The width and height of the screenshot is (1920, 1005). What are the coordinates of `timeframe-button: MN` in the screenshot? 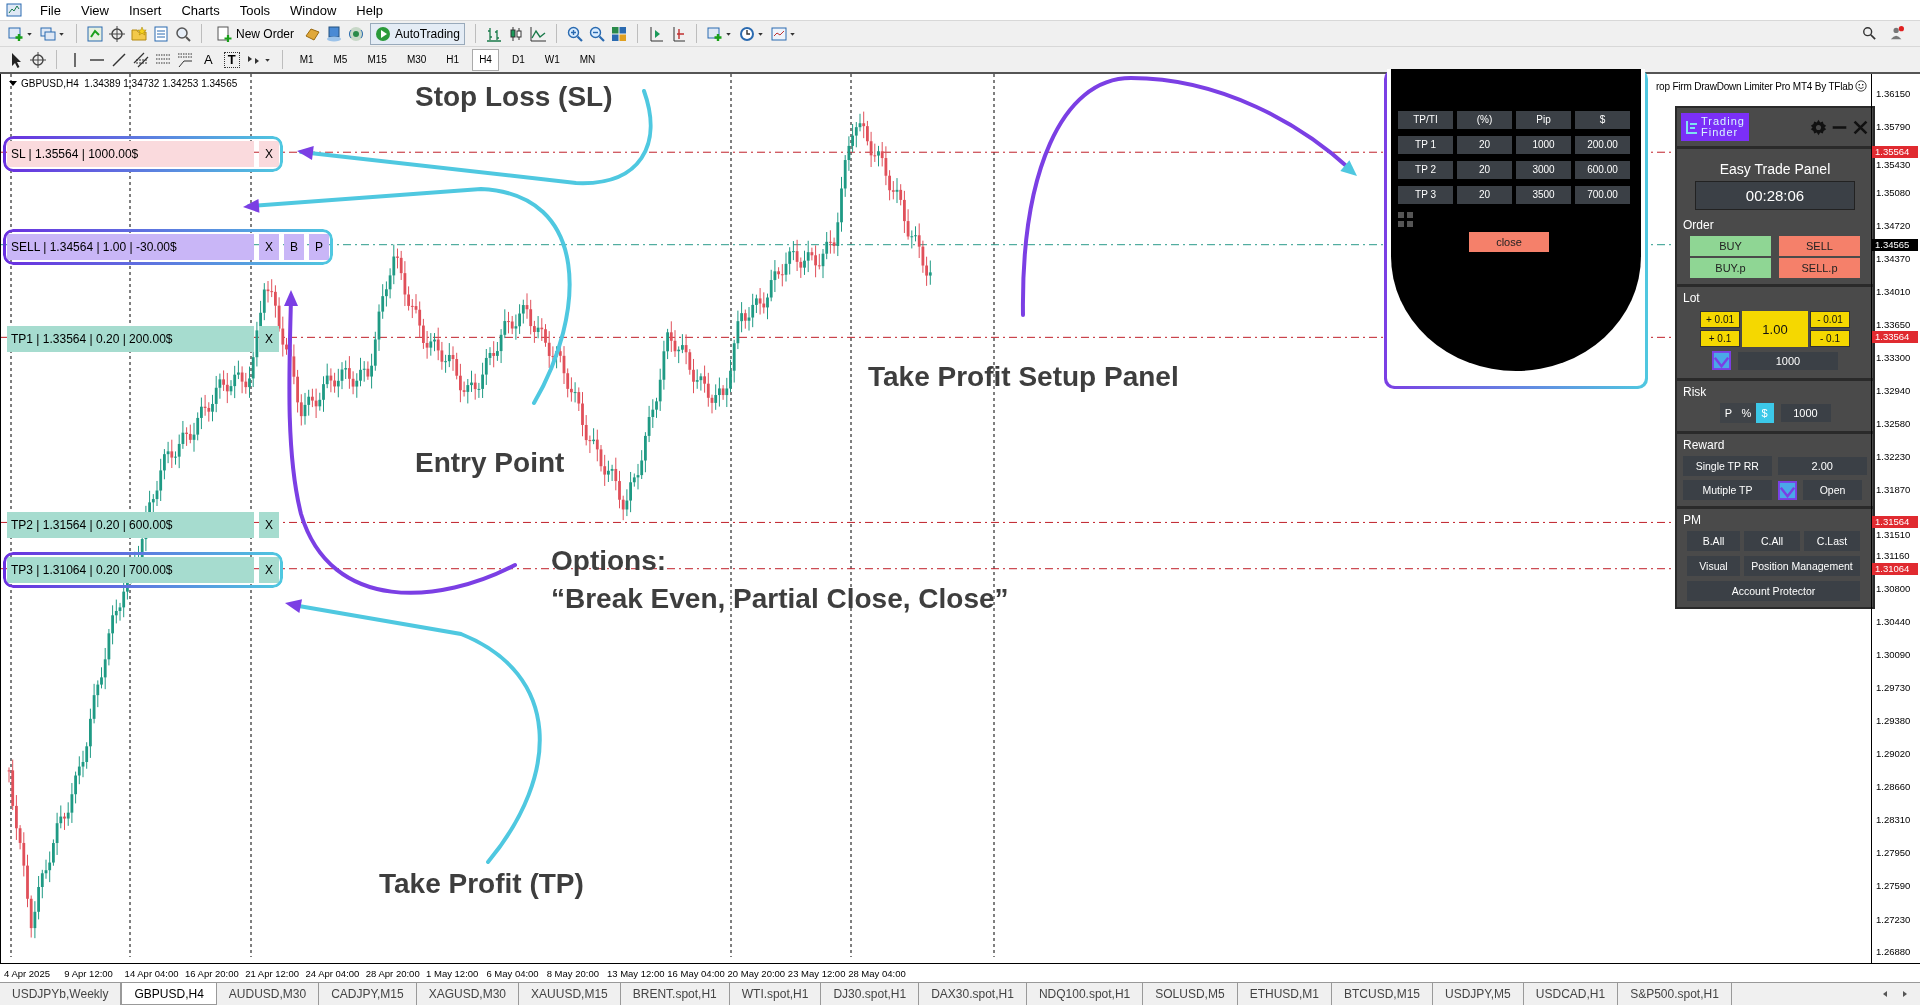 It's located at (587, 59).